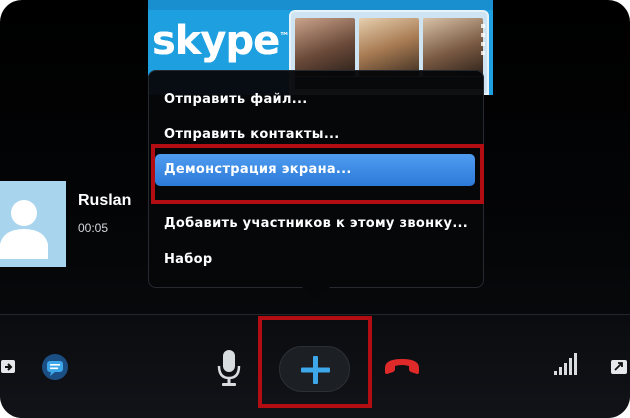  I want to click on hang-up-icon, so click(402, 367).